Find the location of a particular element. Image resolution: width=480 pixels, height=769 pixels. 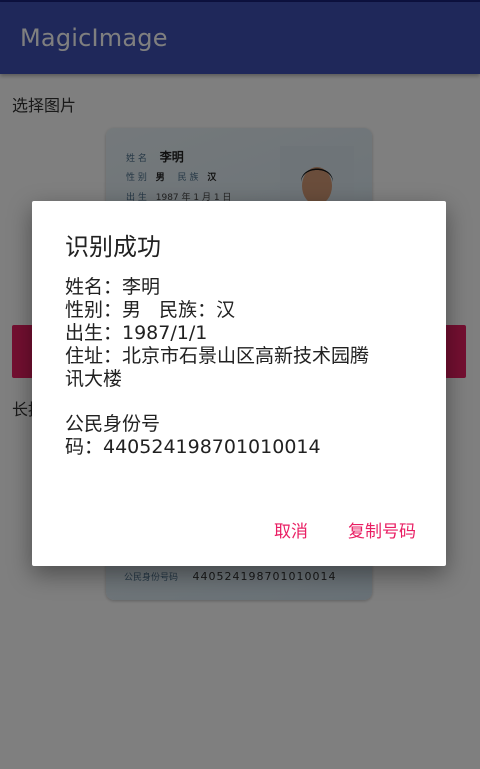

dialog-actions: 取消 复制号码 is located at coordinates (345, 529).